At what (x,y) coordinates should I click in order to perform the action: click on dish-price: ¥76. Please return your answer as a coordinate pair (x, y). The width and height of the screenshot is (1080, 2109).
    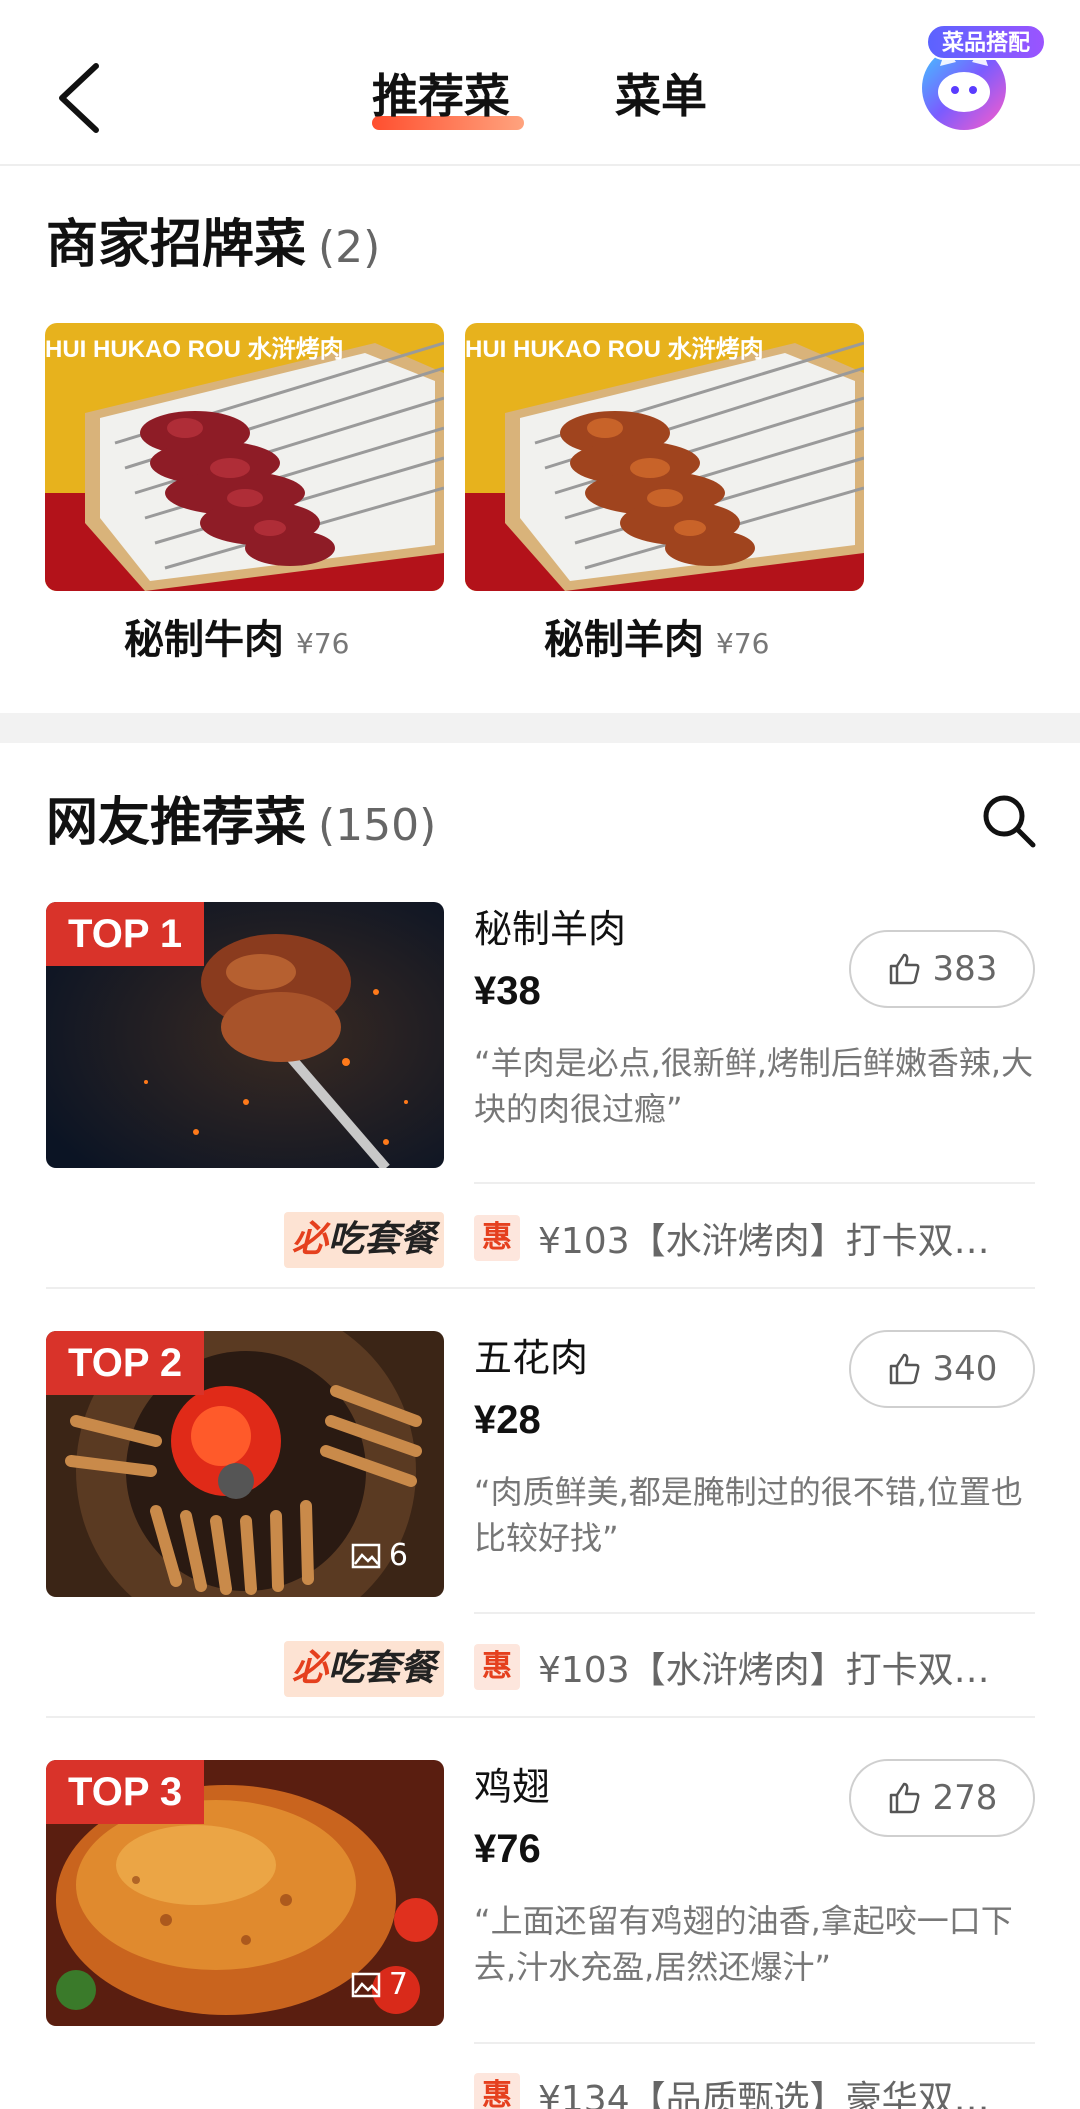
    Looking at the image, I should click on (507, 1849).